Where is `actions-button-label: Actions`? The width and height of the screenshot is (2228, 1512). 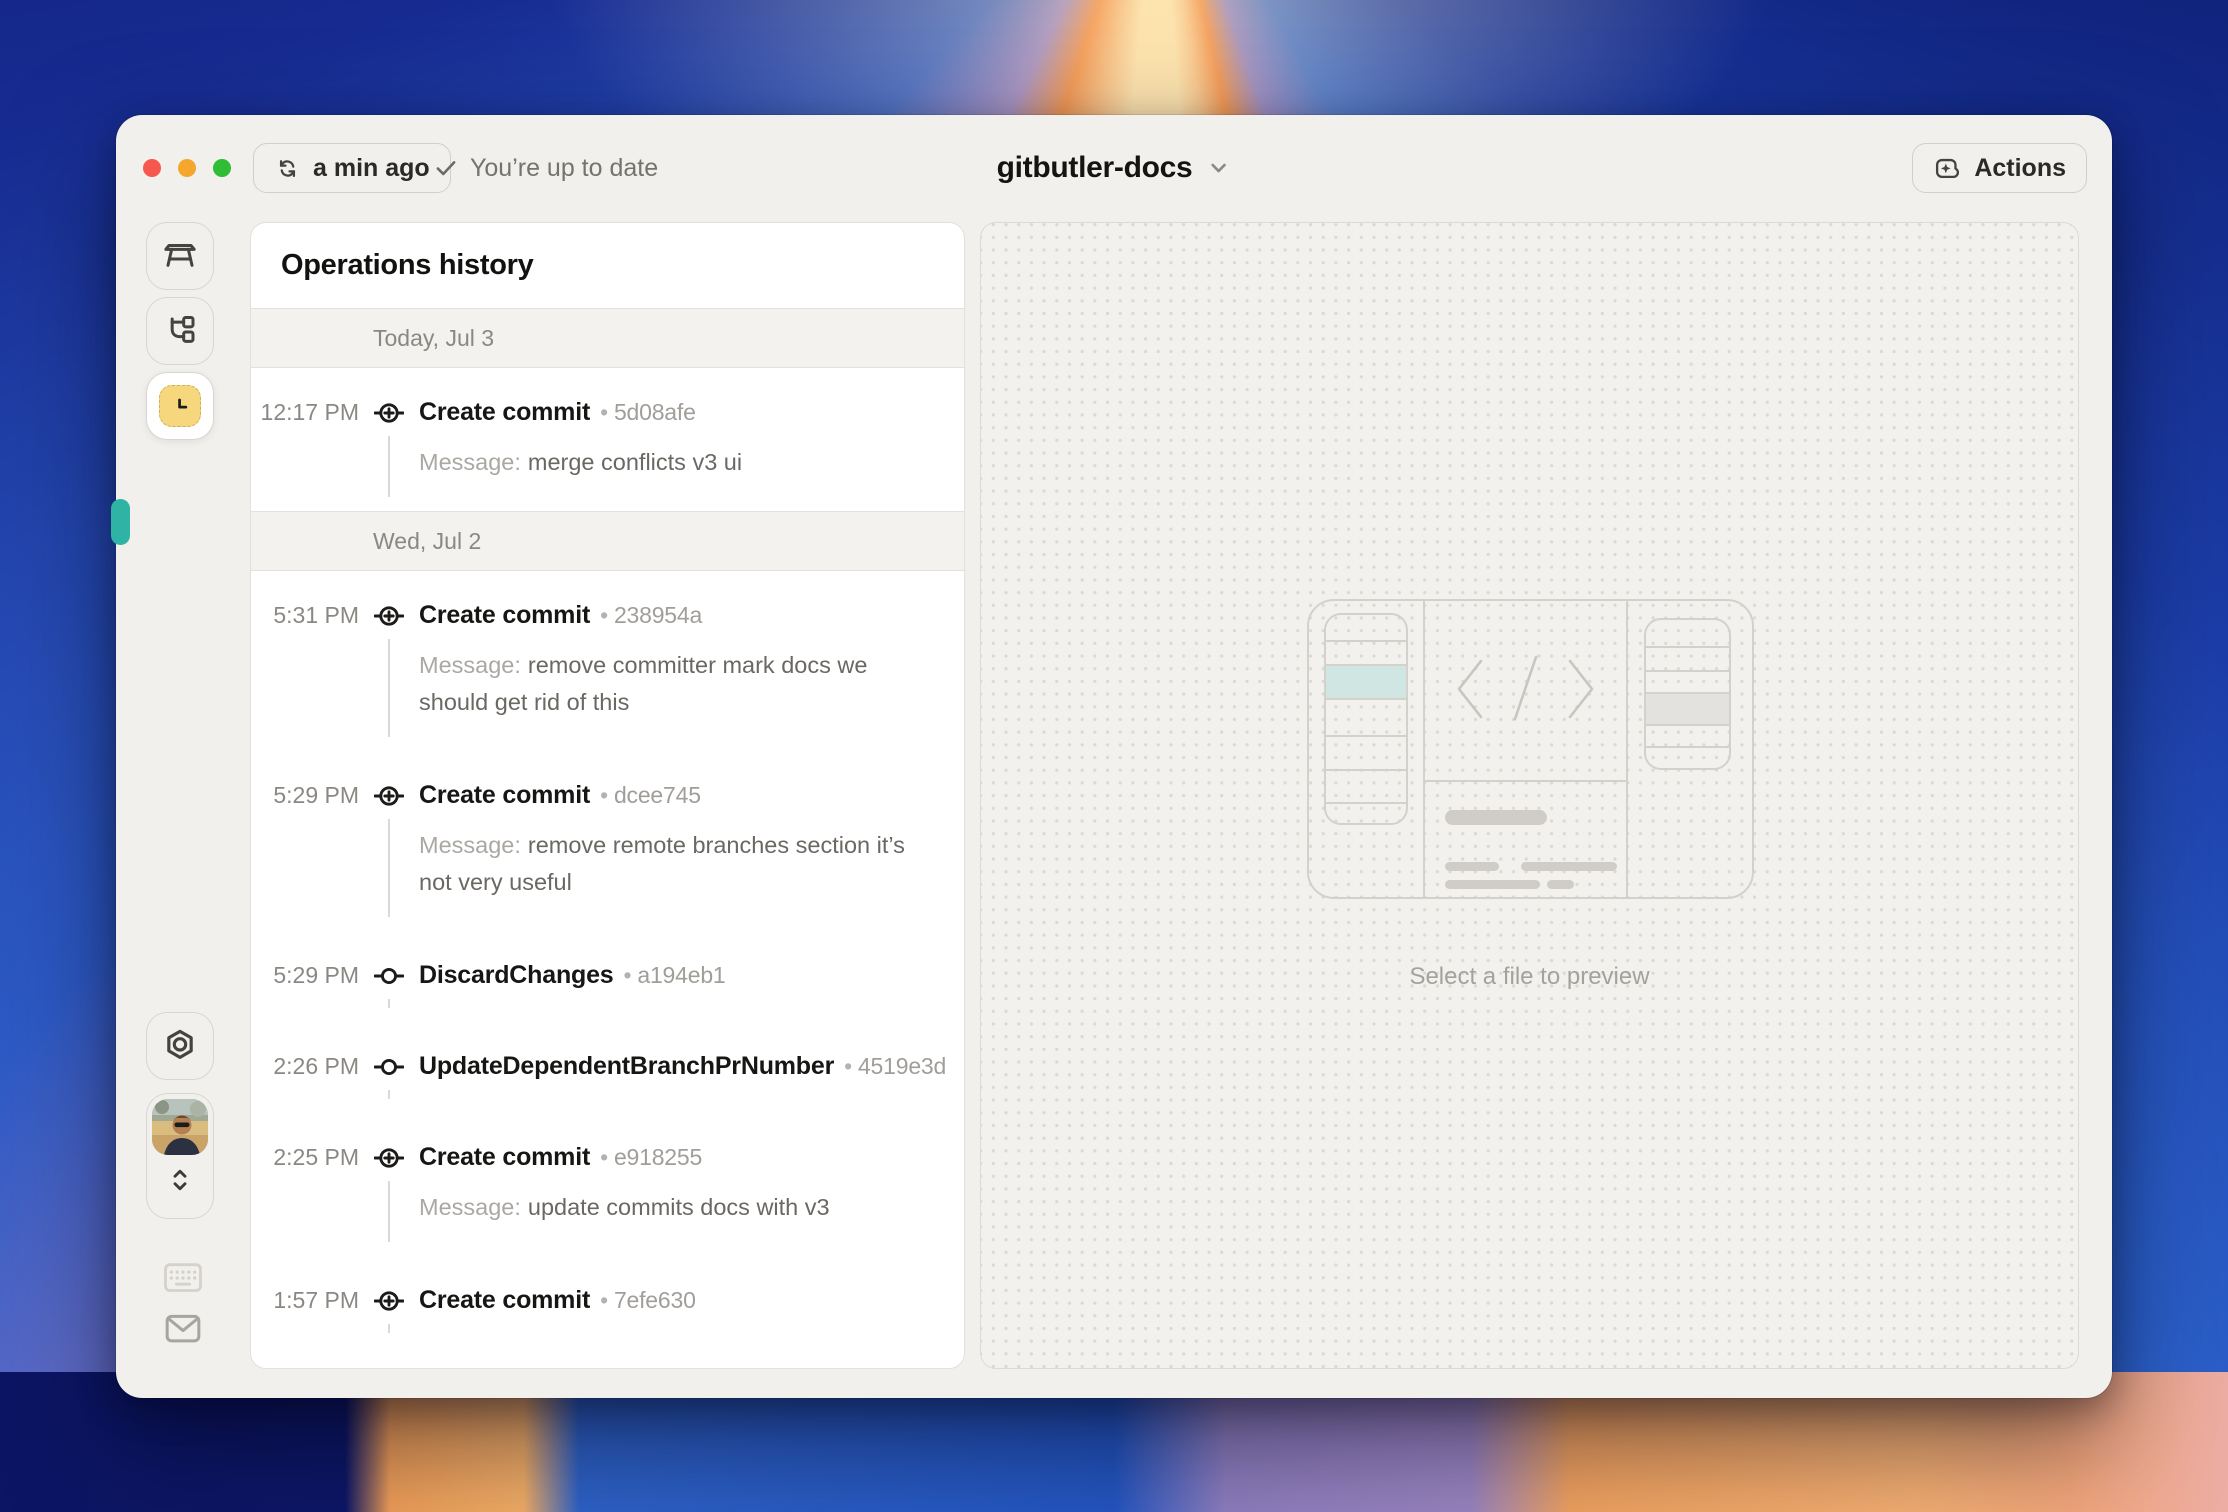 actions-button-label: Actions is located at coordinates (2020, 167).